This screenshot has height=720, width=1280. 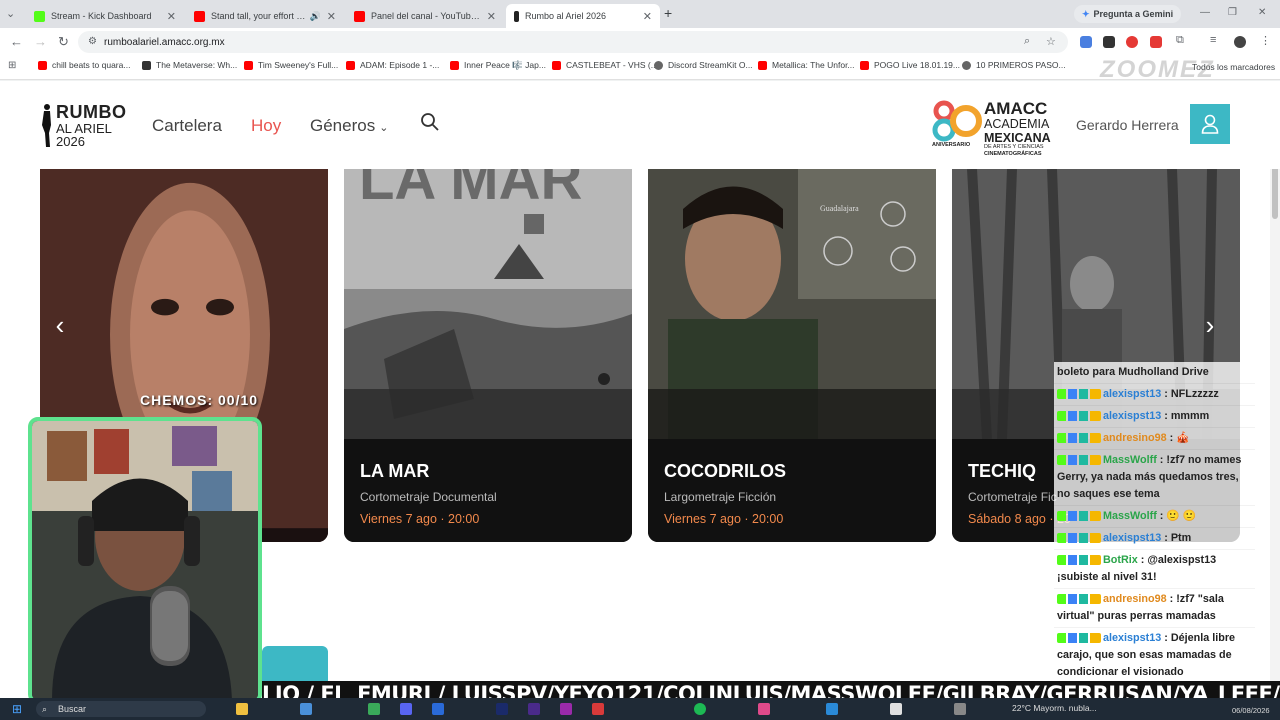 What do you see at coordinates (295, 666) in the screenshot?
I see `teal-action-button` at bounding box center [295, 666].